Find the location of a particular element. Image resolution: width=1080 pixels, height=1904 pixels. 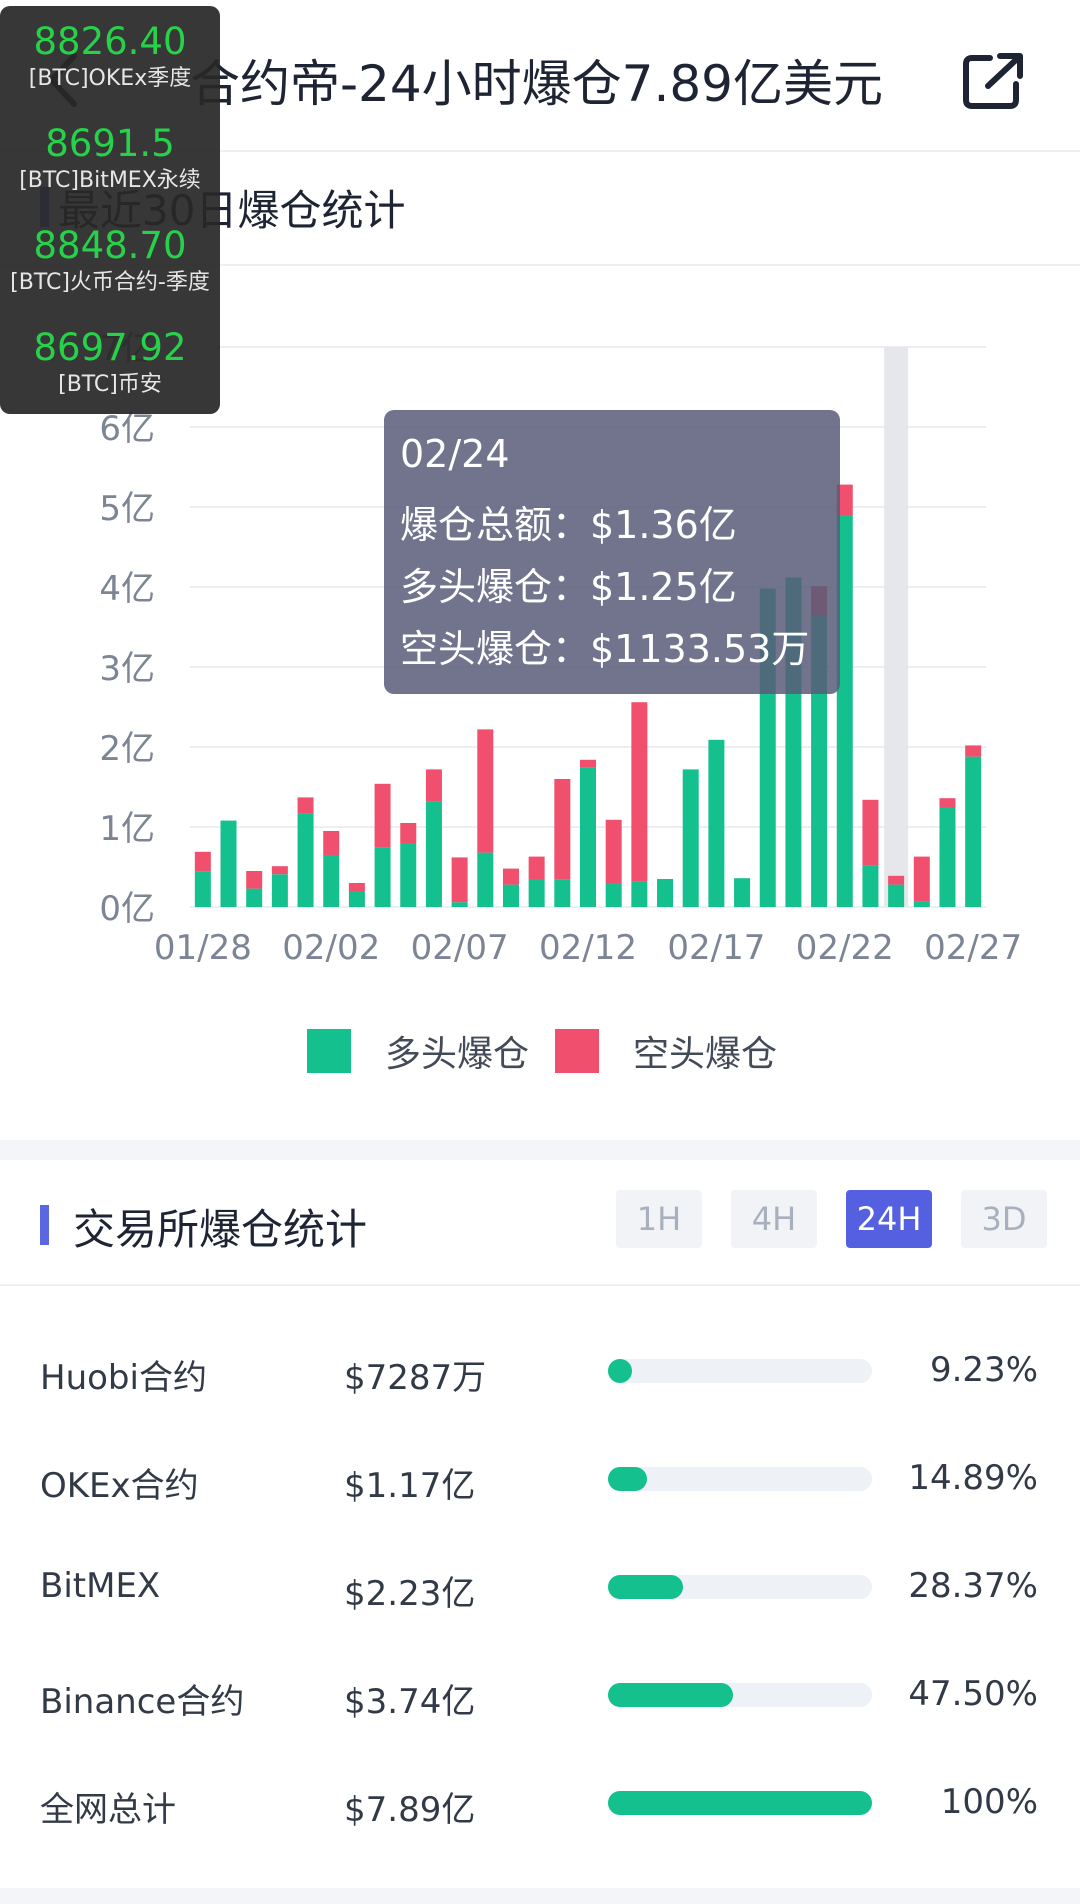

section-divider is located at coordinates (540, 1150).